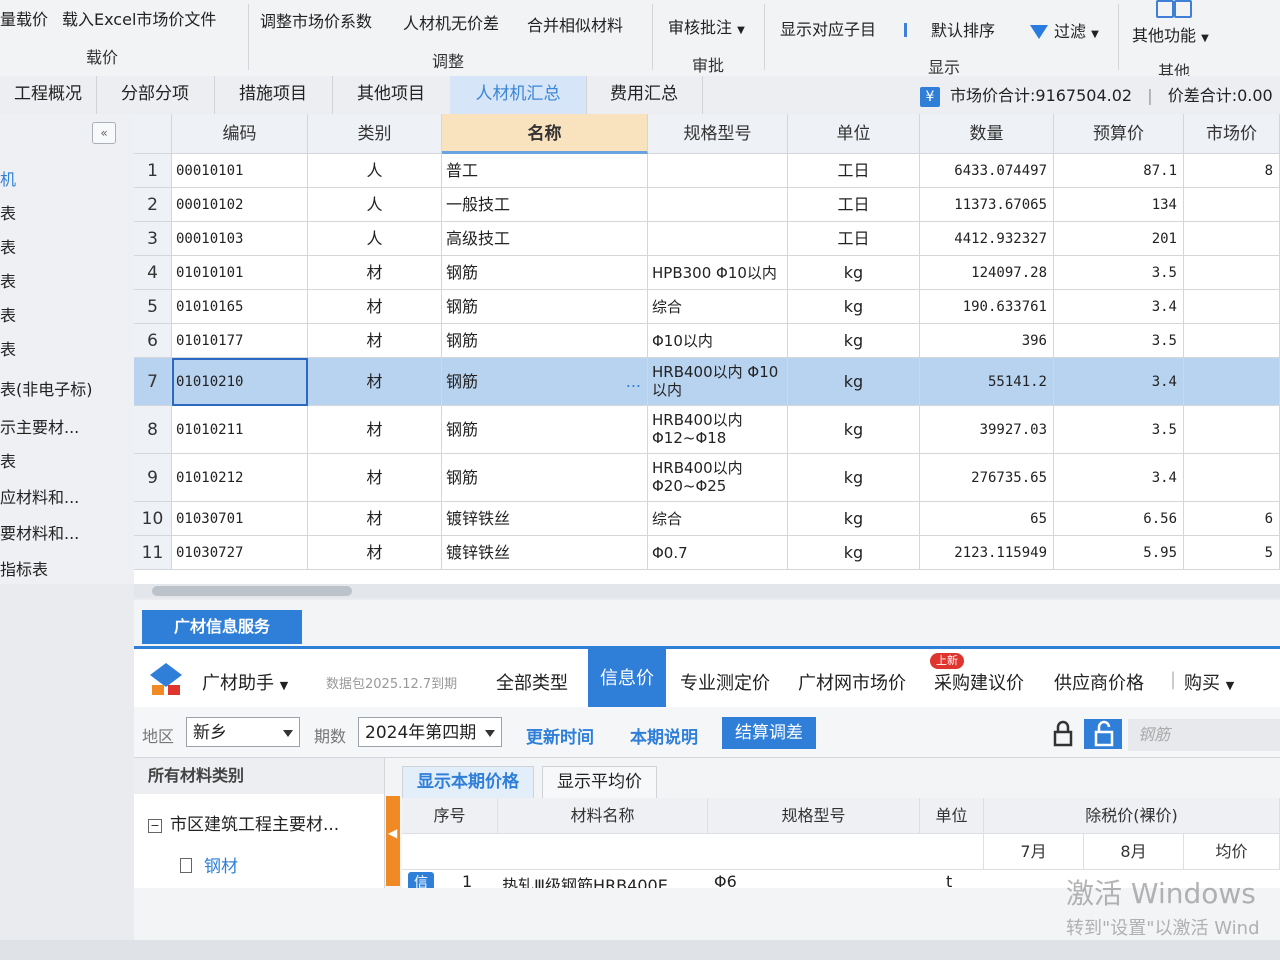  What do you see at coordinates (316, 20) in the screenshot?
I see `adjust-market-coefficient-button: 调整市场价系数` at bounding box center [316, 20].